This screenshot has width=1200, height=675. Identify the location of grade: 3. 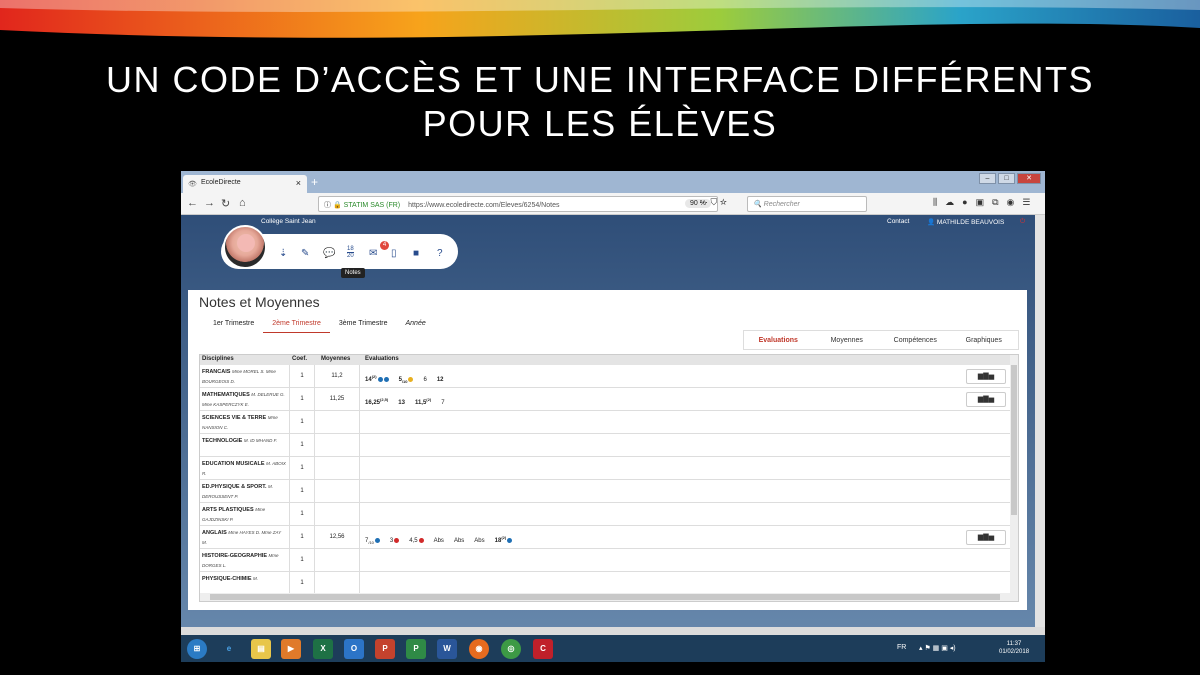
(395, 540).